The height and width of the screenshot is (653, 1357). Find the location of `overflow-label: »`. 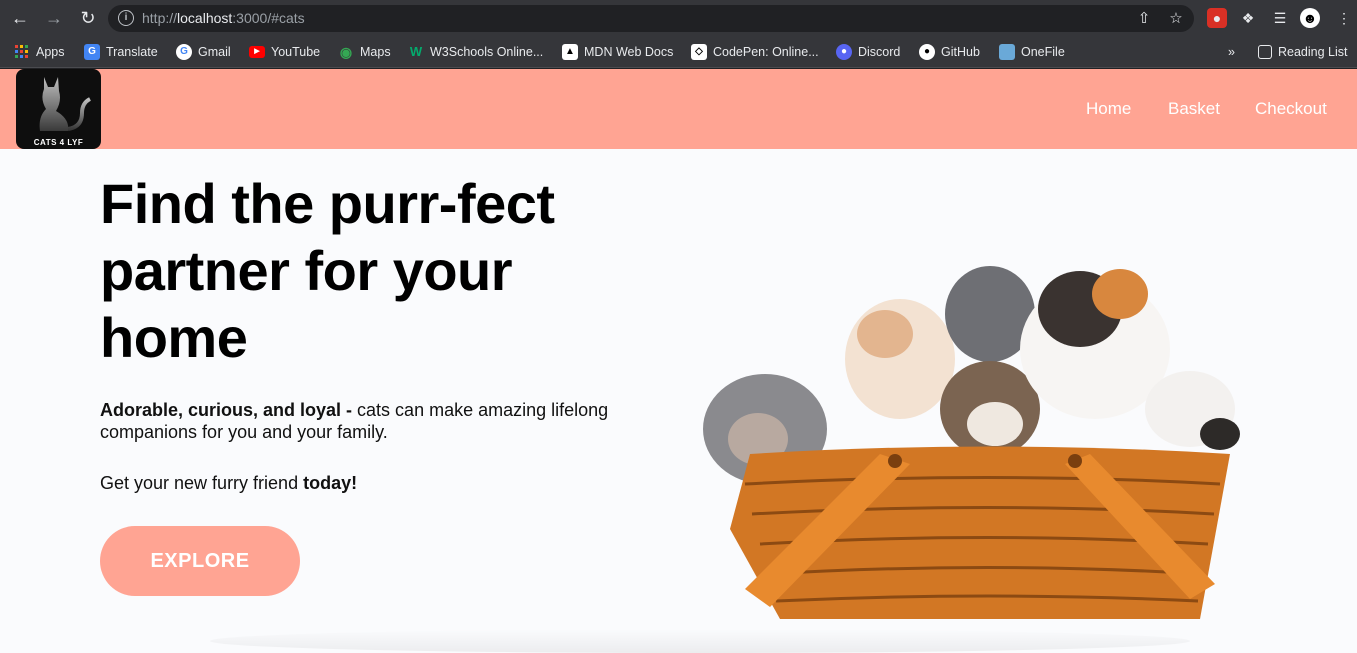

overflow-label: » is located at coordinates (1231, 52).